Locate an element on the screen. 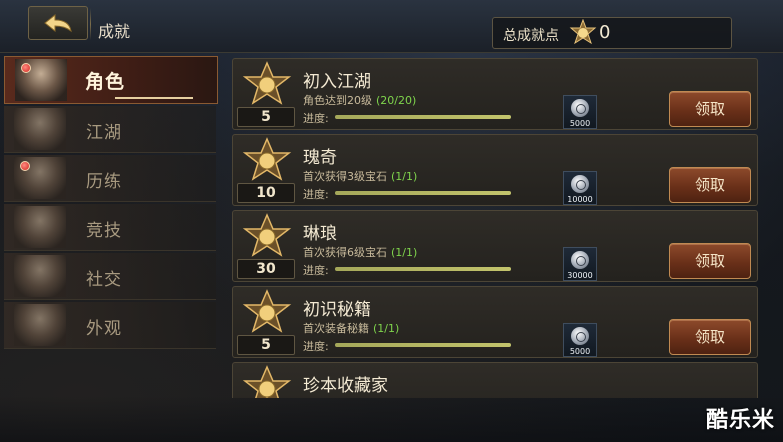 This screenshot has height=442, width=783. achievement-description: 首次获得3级宝石 (1/1) is located at coordinates (360, 176).